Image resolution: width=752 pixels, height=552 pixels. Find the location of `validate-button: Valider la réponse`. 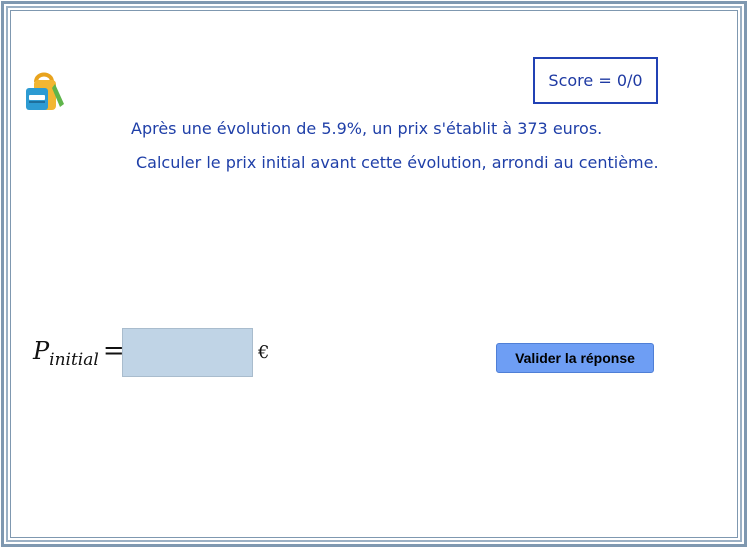

validate-button: Valider la réponse is located at coordinates (575, 358).